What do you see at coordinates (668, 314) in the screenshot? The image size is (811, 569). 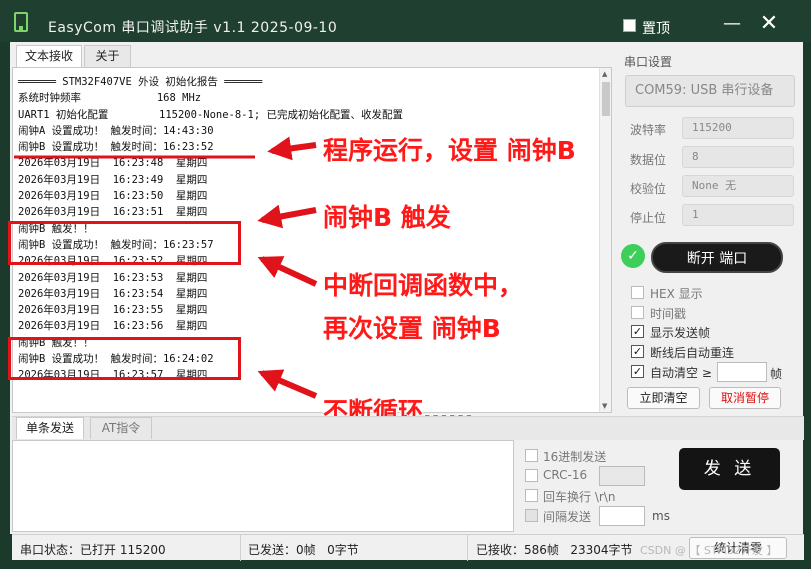 I see `timestamp-label: 时间戳` at bounding box center [668, 314].